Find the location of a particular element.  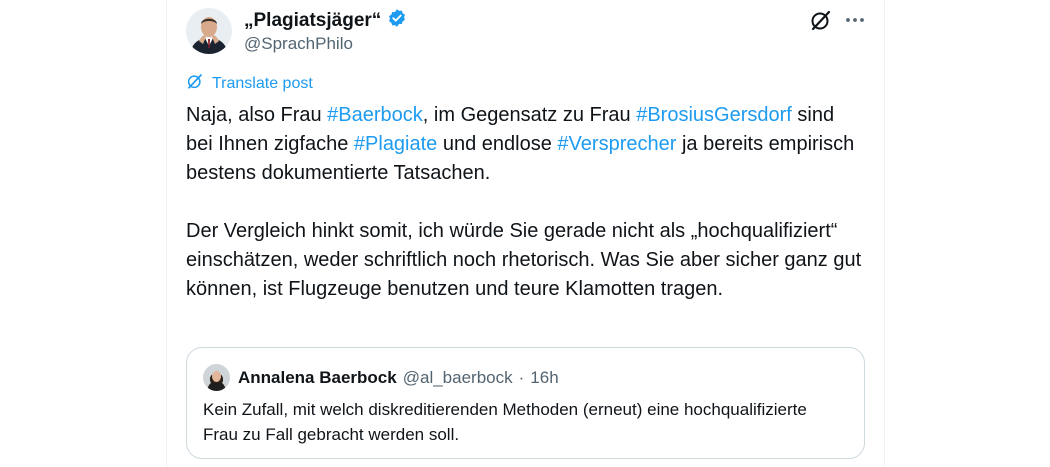

author-name: „Plagiatsjäger“ is located at coordinates (312, 21).